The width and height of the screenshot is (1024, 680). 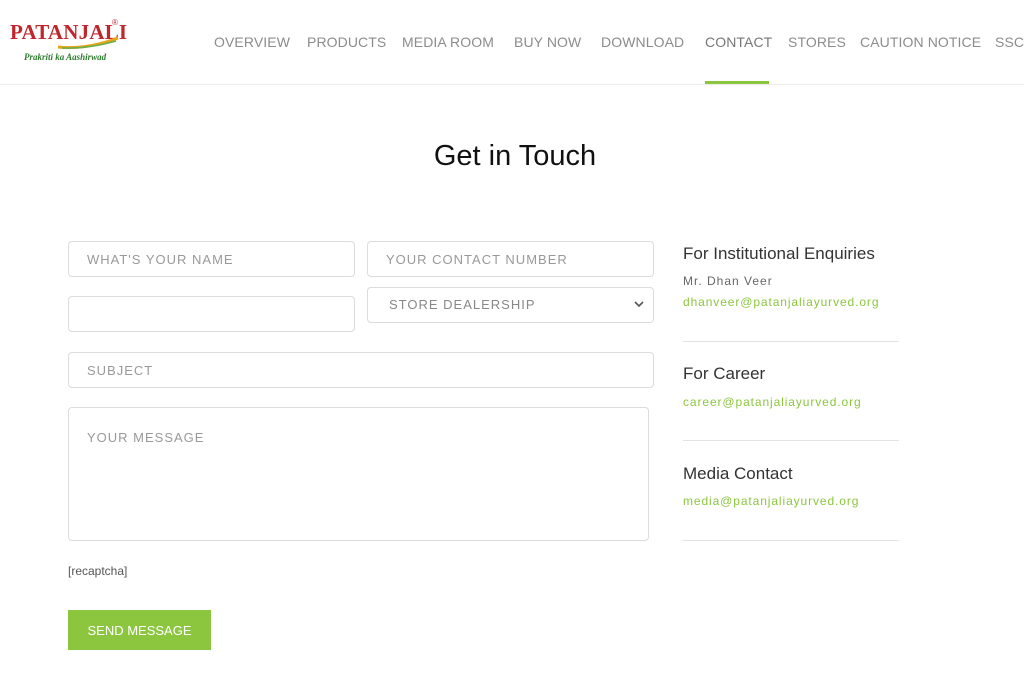 What do you see at coordinates (724, 373) in the screenshot?
I see `career-title: For Career` at bounding box center [724, 373].